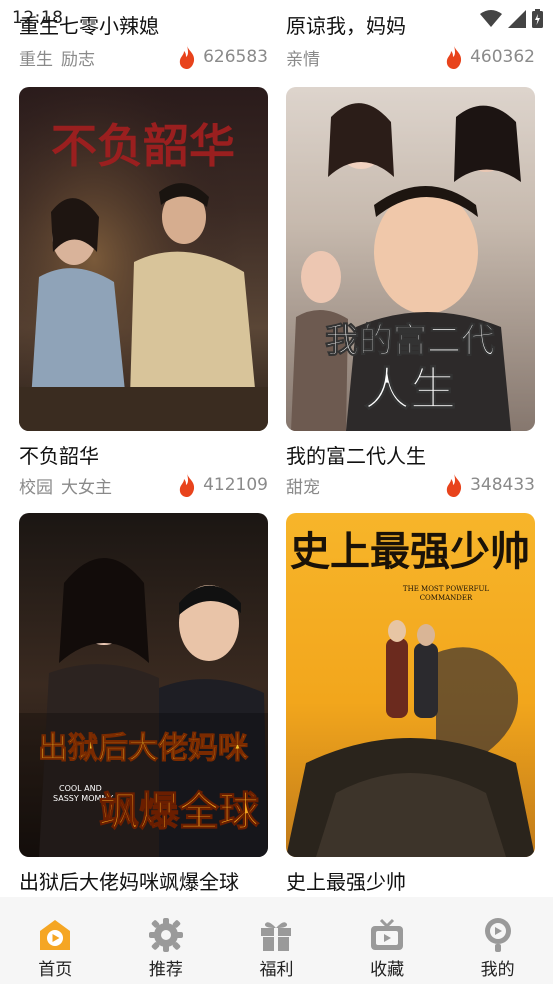 The height and width of the screenshot is (984, 553). What do you see at coordinates (143, 707) in the screenshot?
I see `poster-art: 出狱后大佬妈咪 COOL AND SASSY MOMMY 飒爆全球` at bounding box center [143, 707].